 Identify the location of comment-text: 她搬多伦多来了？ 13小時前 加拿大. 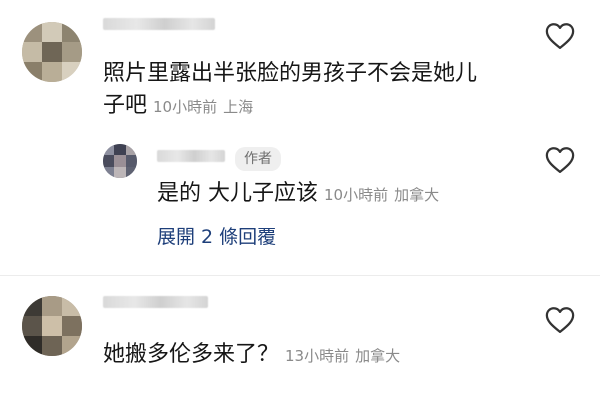
(252, 354).